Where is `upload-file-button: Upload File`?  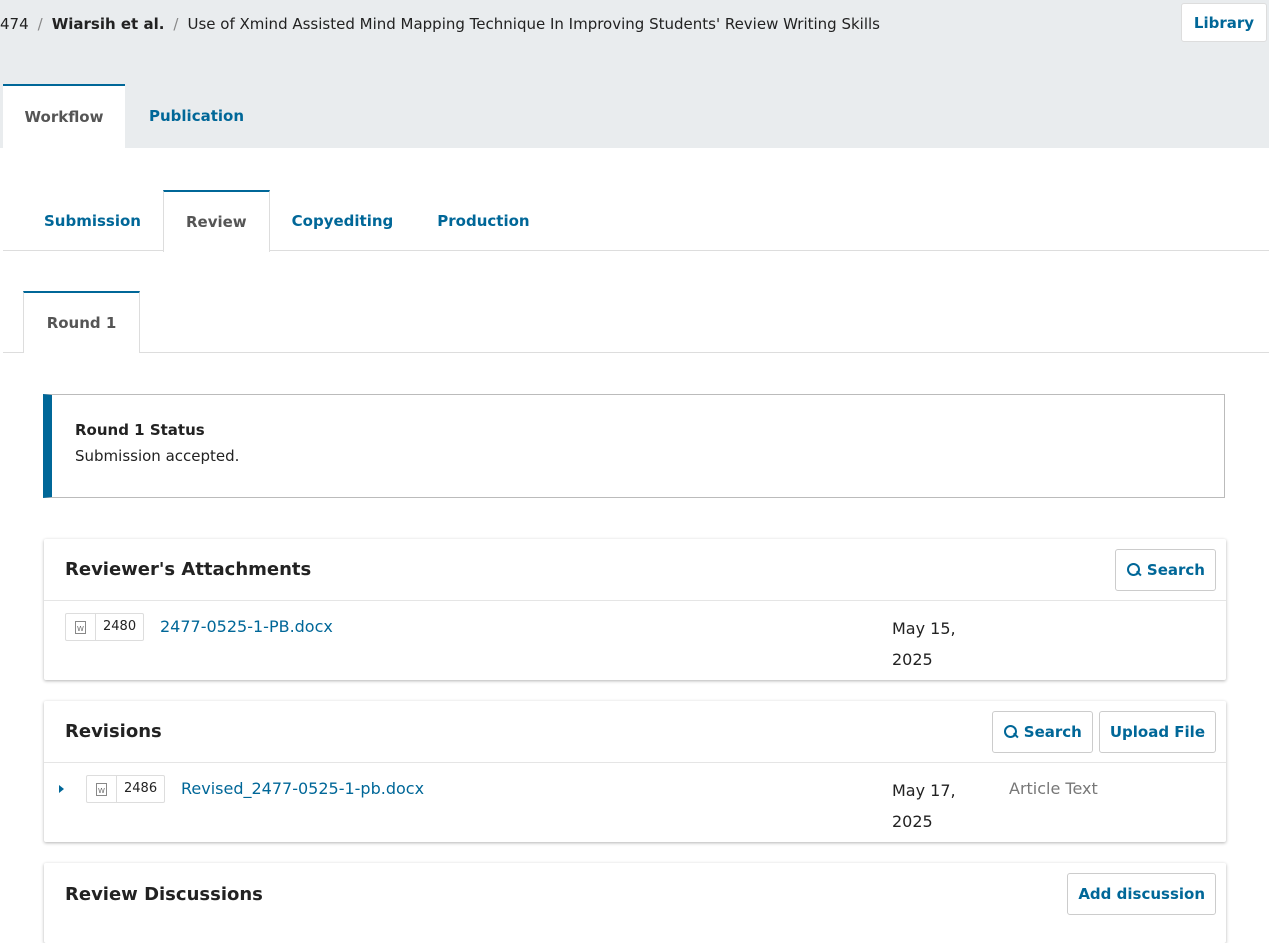 upload-file-button: Upload File is located at coordinates (1157, 731).